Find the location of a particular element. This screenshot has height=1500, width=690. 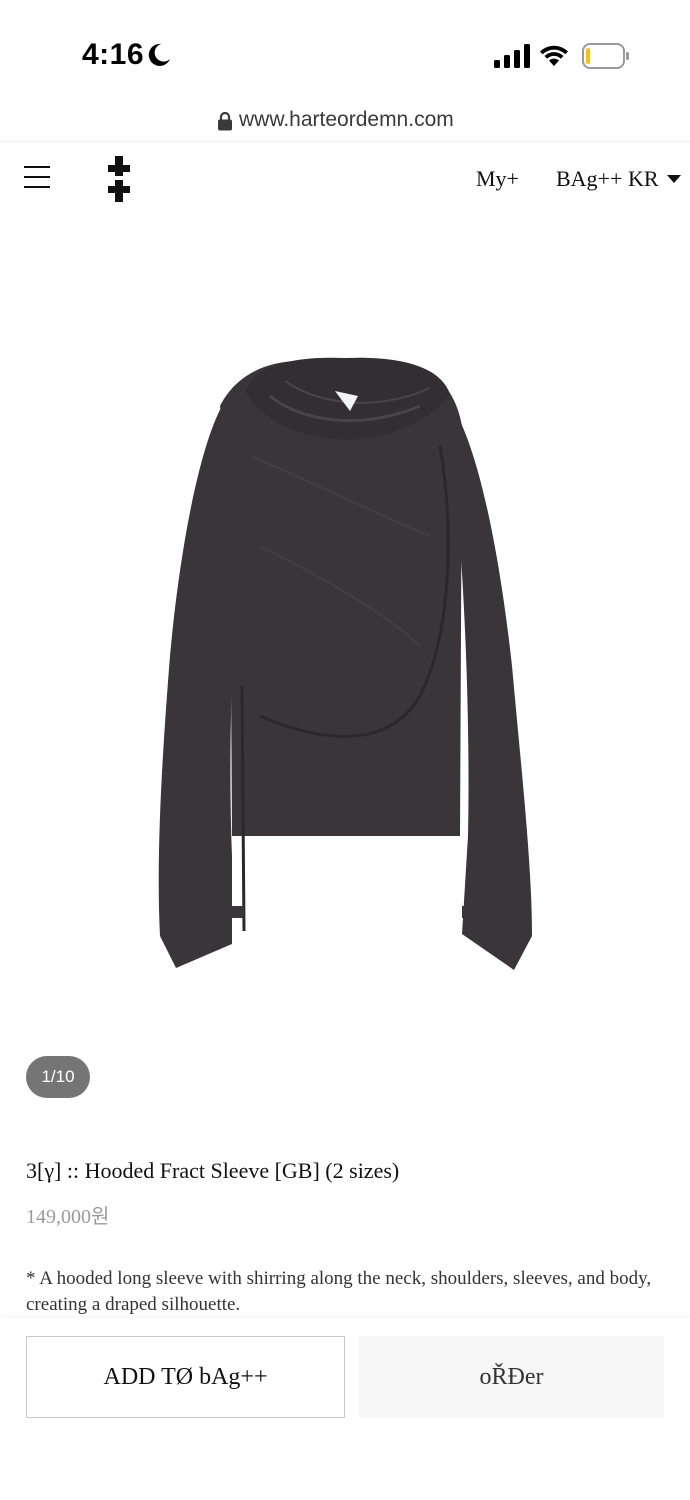

double-cross-logo is located at coordinates (119, 179).